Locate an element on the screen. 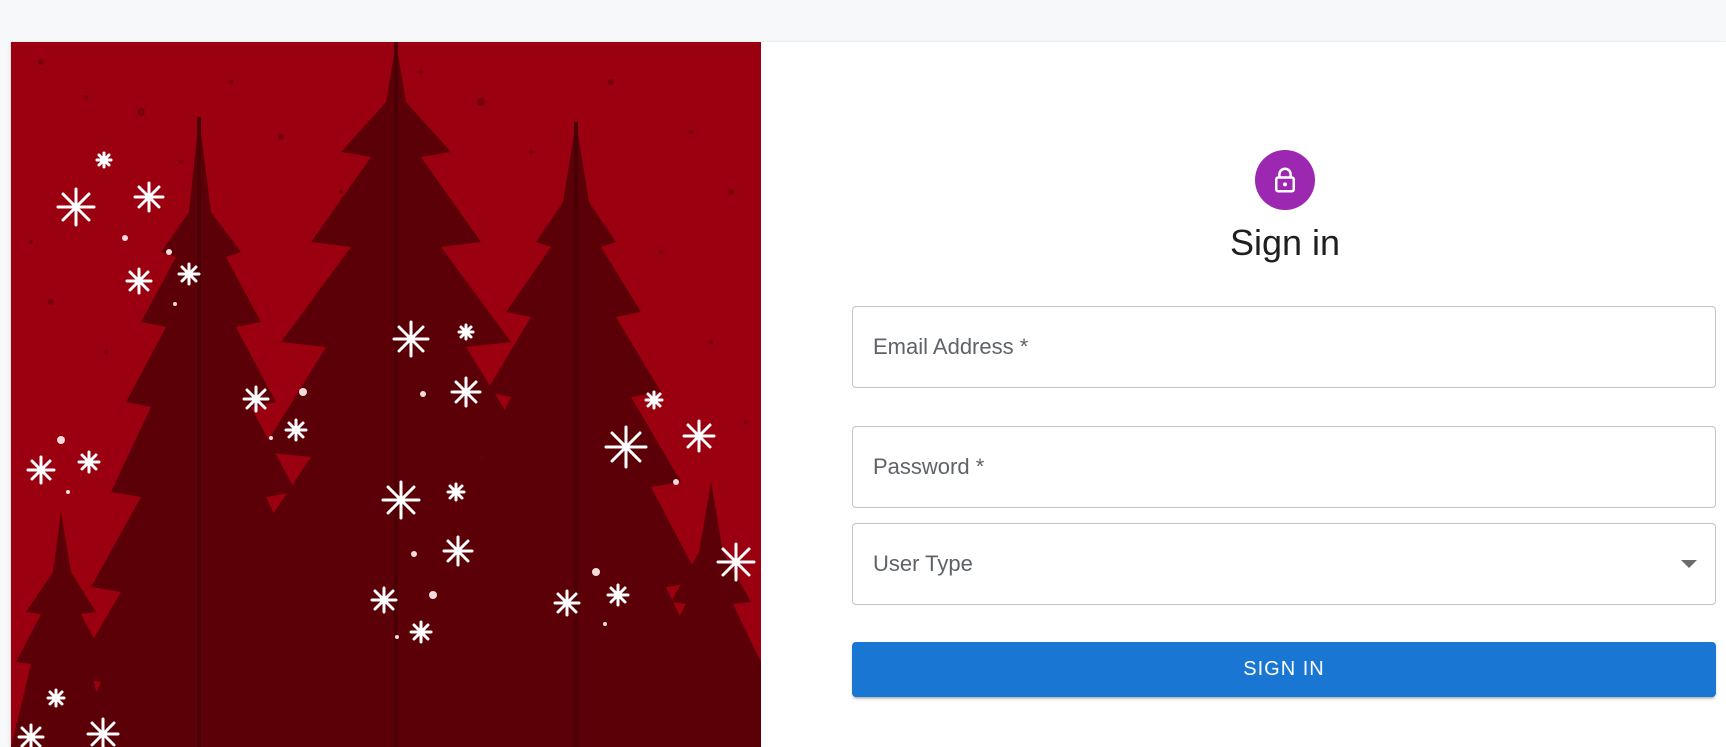 The width and height of the screenshot is (1726, 747). sign-in-button: SIGN IN is located at coordinates (1284, 669).